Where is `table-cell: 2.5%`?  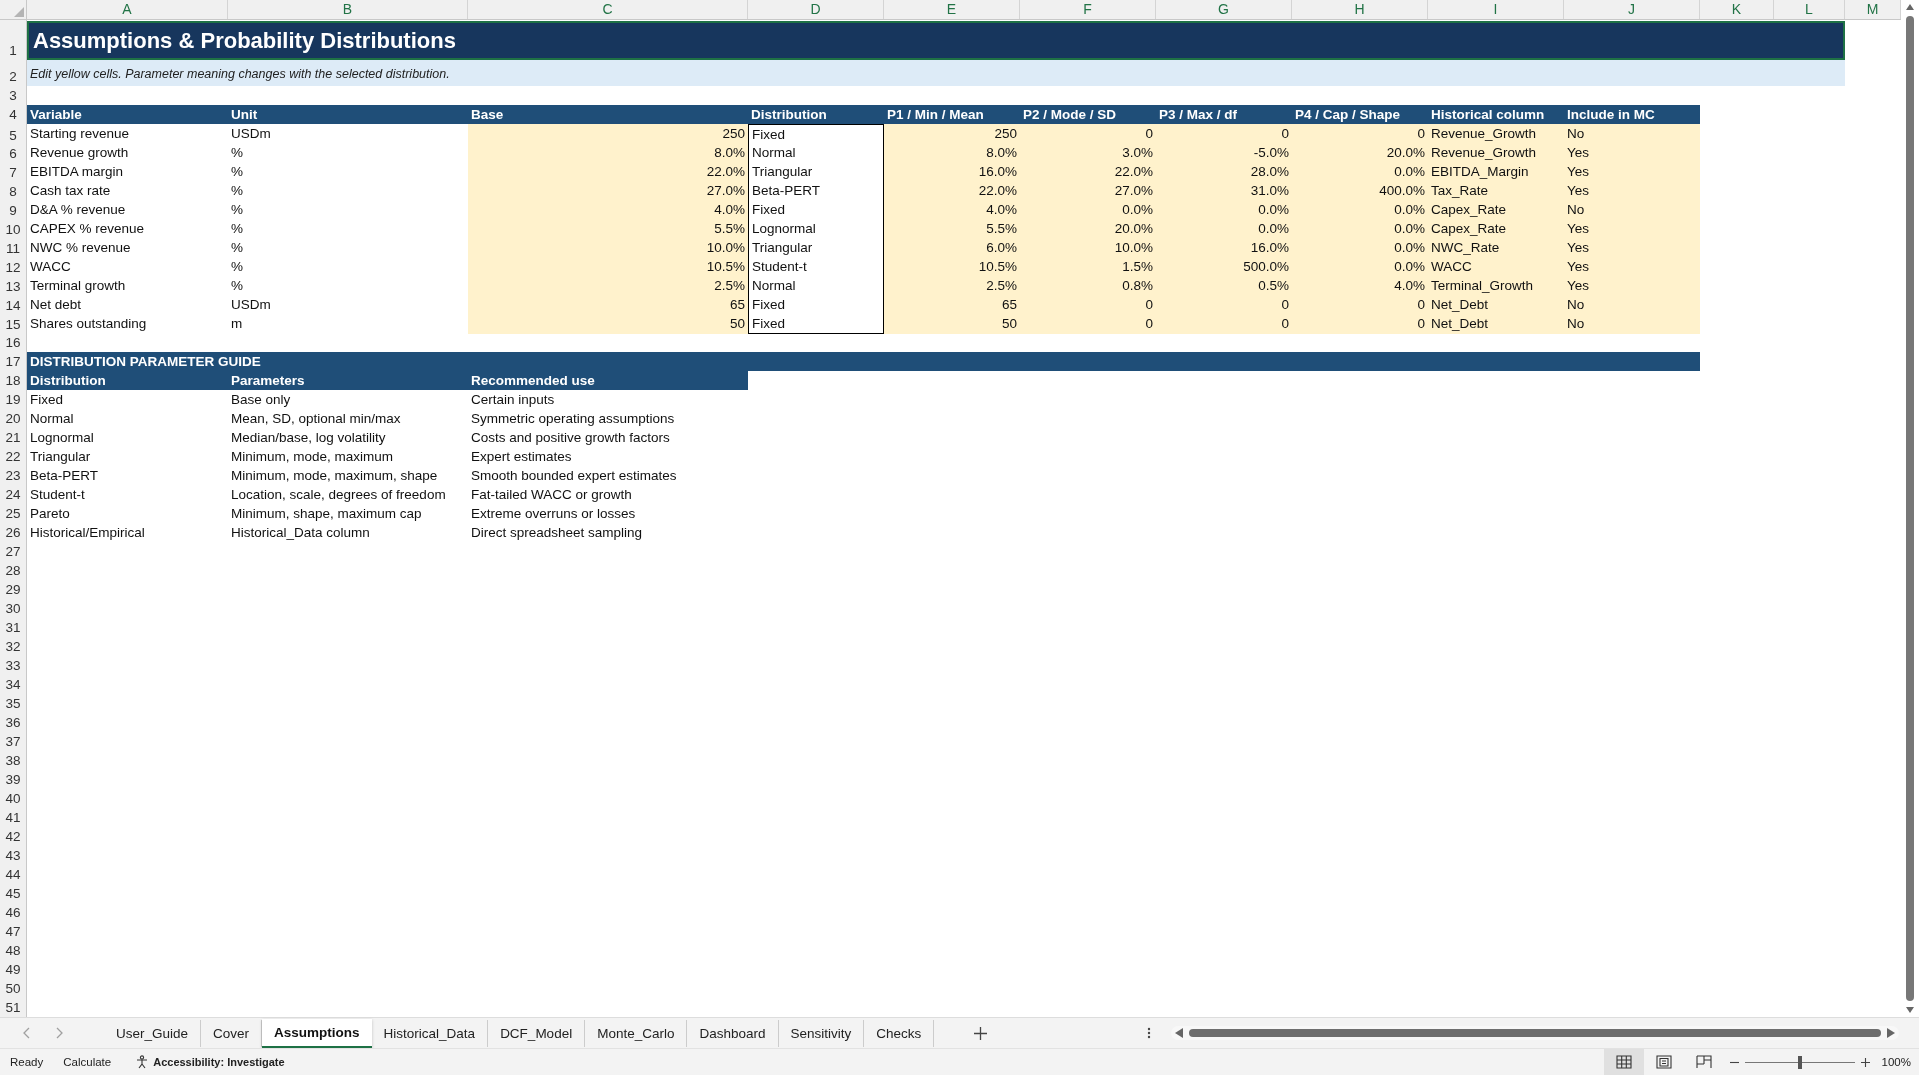 table-cell: 2.5% is located at coordinates (952, 286).